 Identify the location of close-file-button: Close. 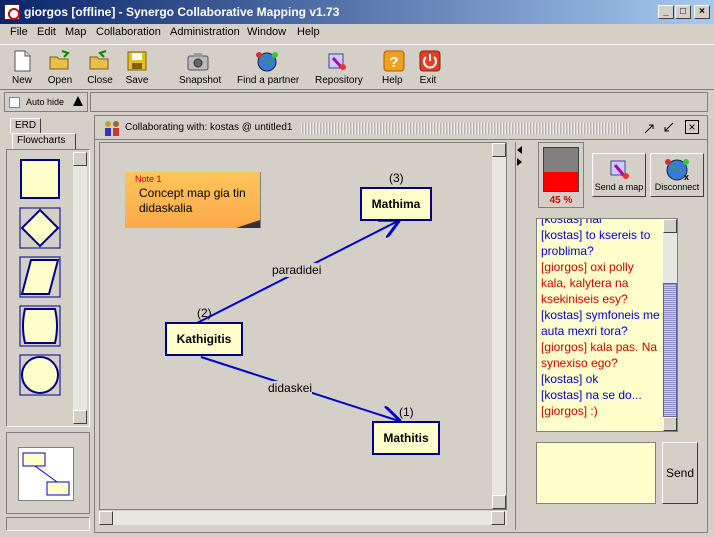
(100, 67).